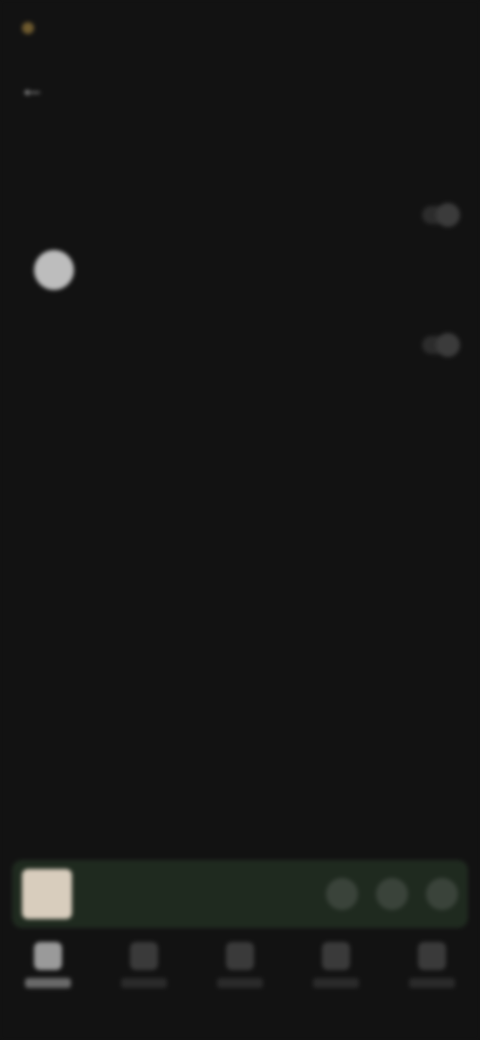  What do you see at coordinates (432, 956) in the screenshot?
I see `create-icon` at bounding box center [432, 956].